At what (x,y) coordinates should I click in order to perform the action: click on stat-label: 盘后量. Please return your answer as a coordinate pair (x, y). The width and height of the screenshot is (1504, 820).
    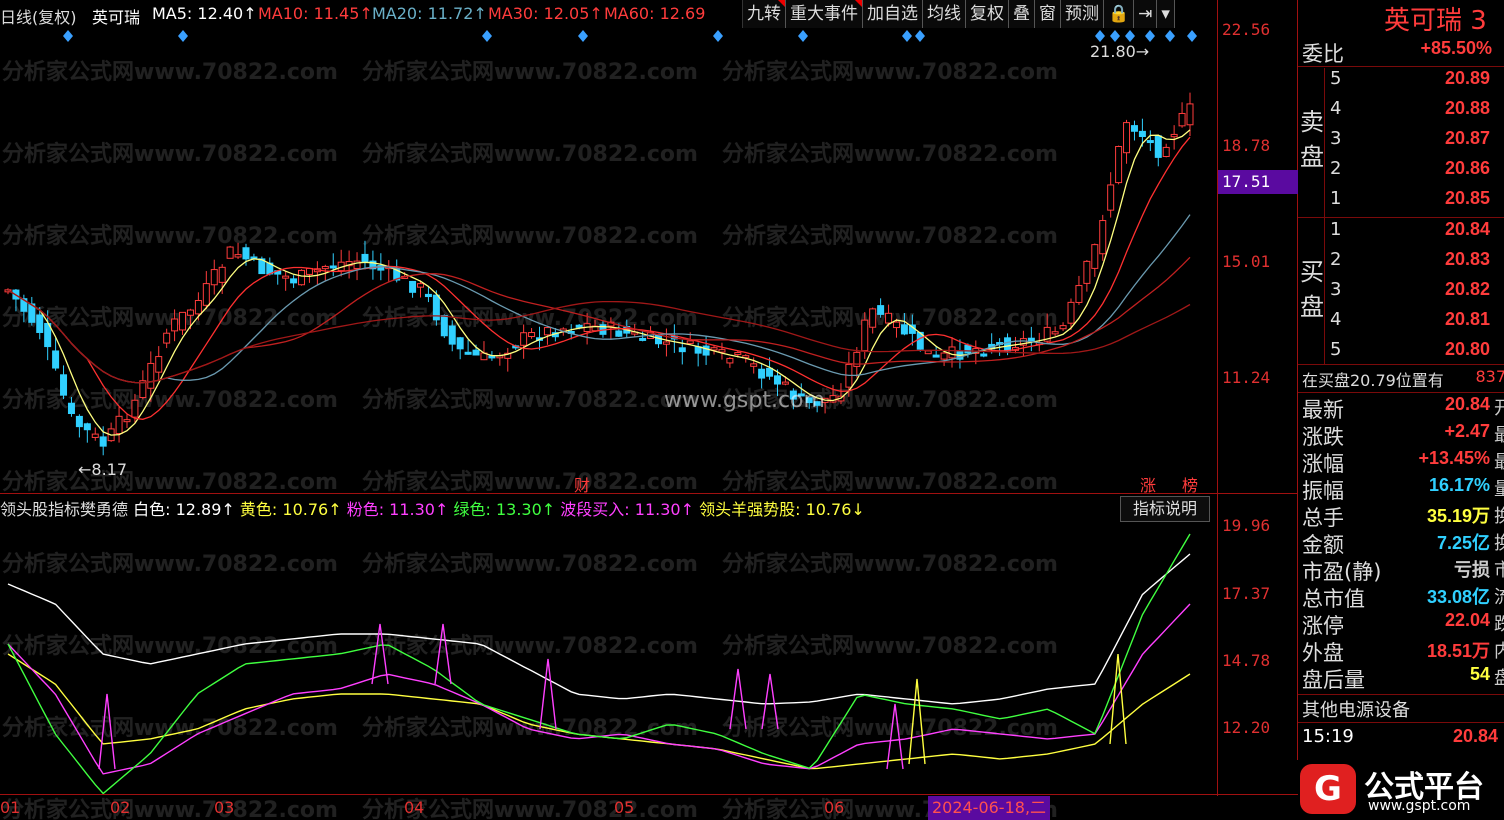
    Looking at the image, I should click on (1333, 680).